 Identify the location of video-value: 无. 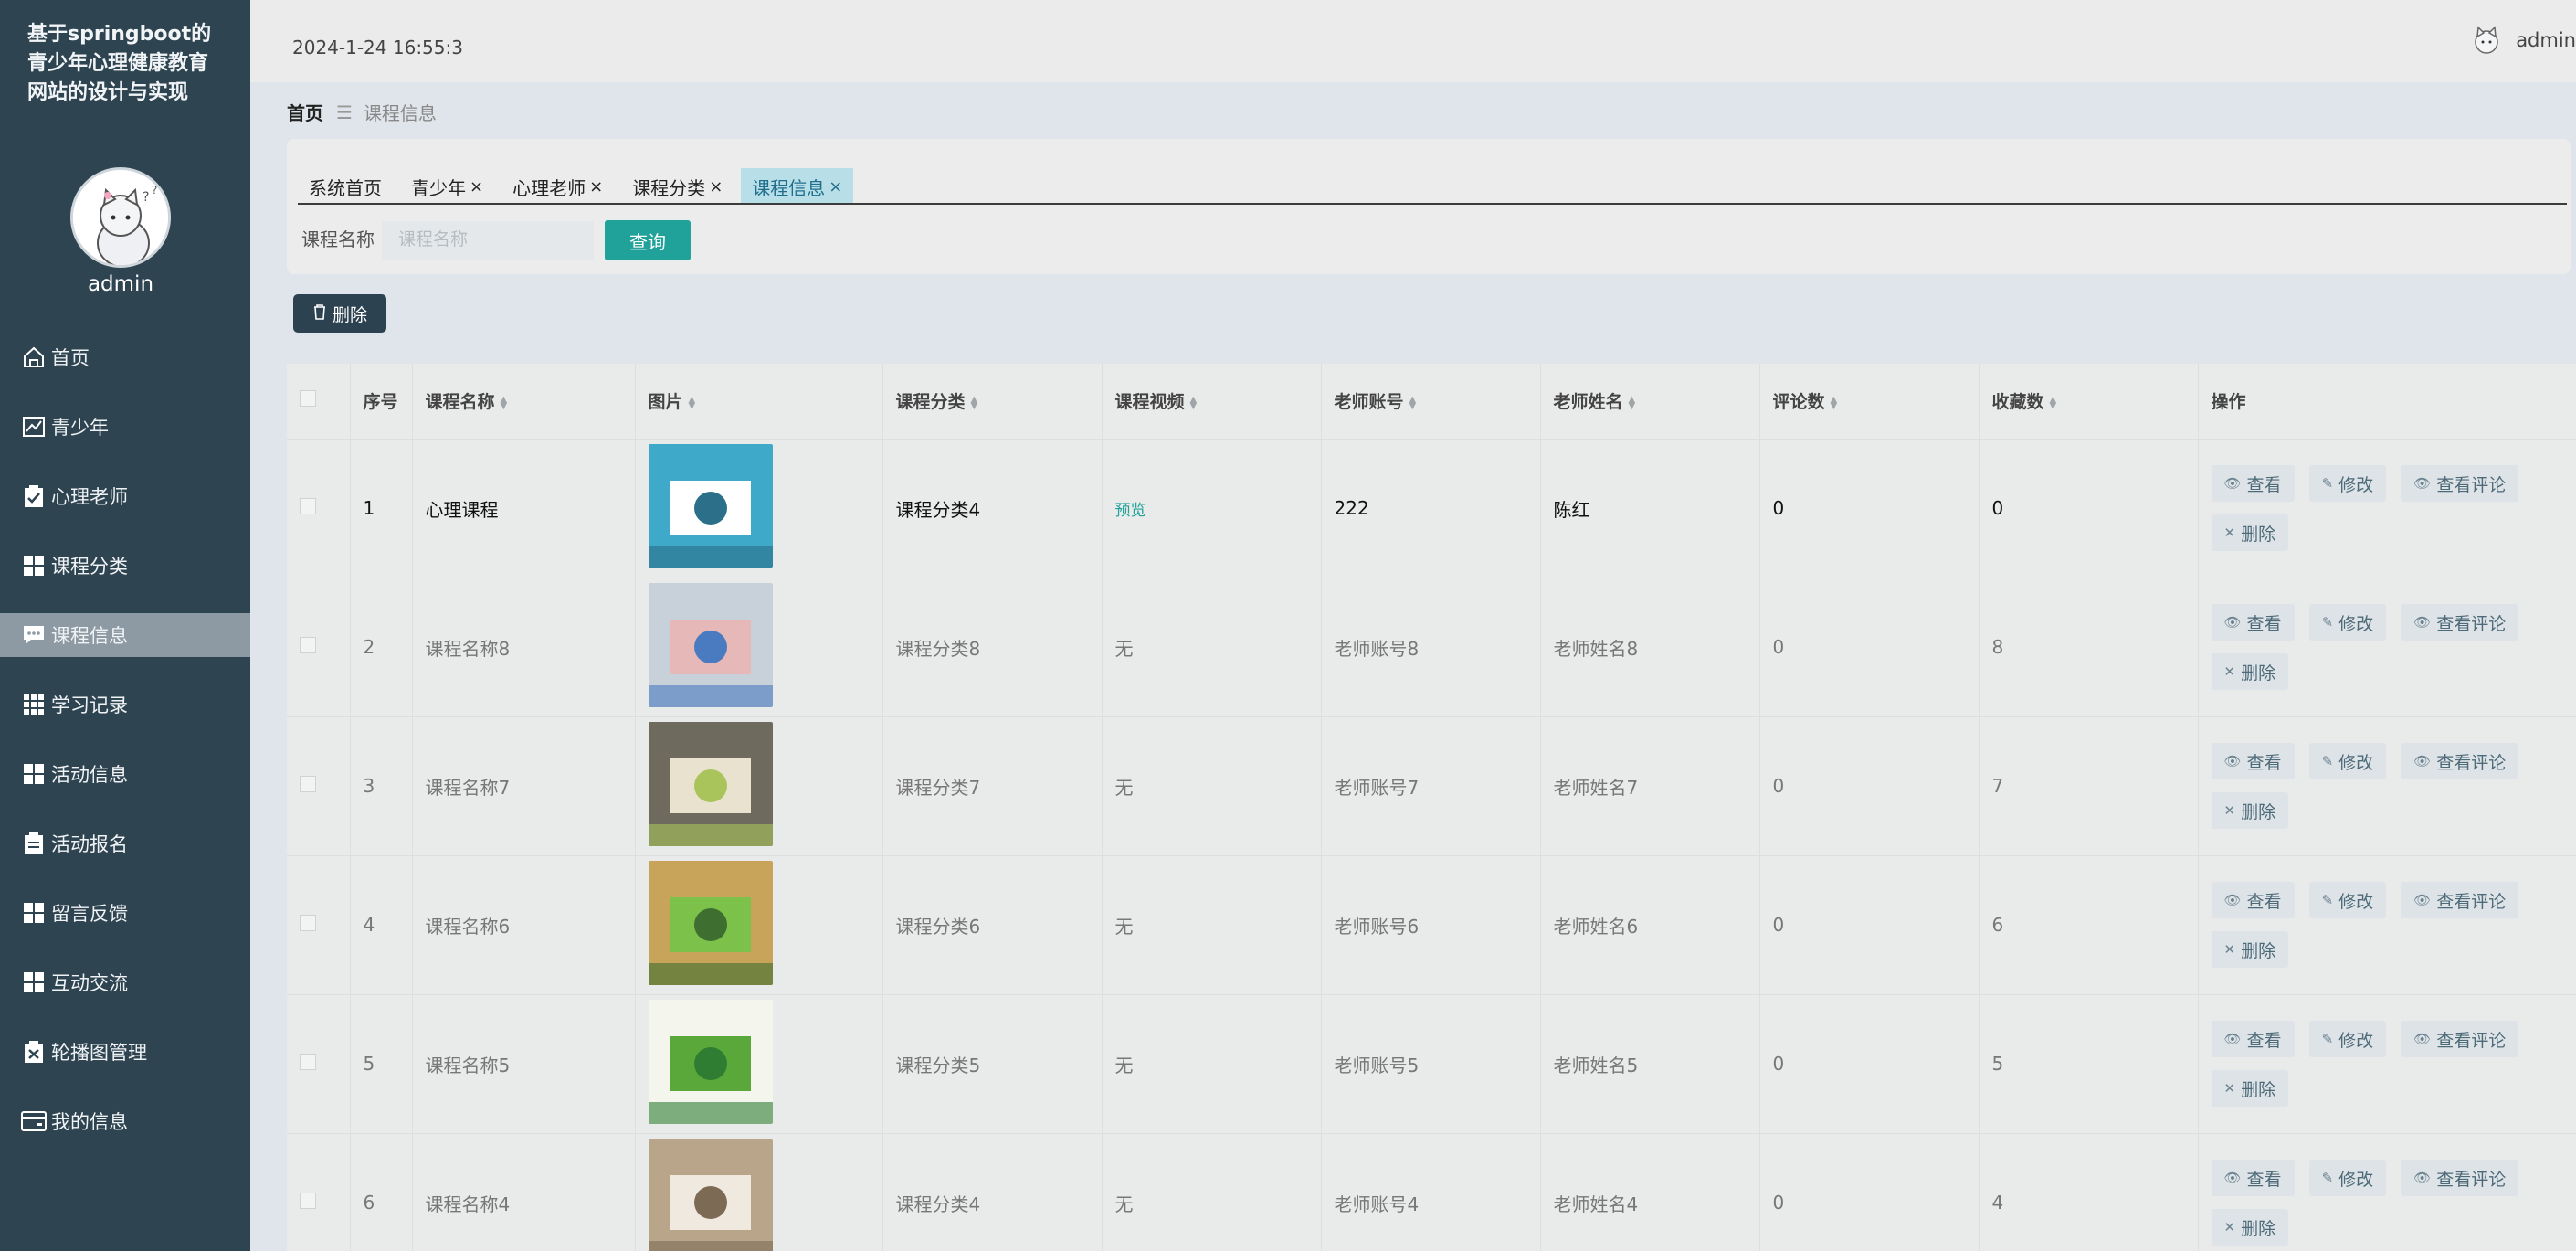
(1124, 926).